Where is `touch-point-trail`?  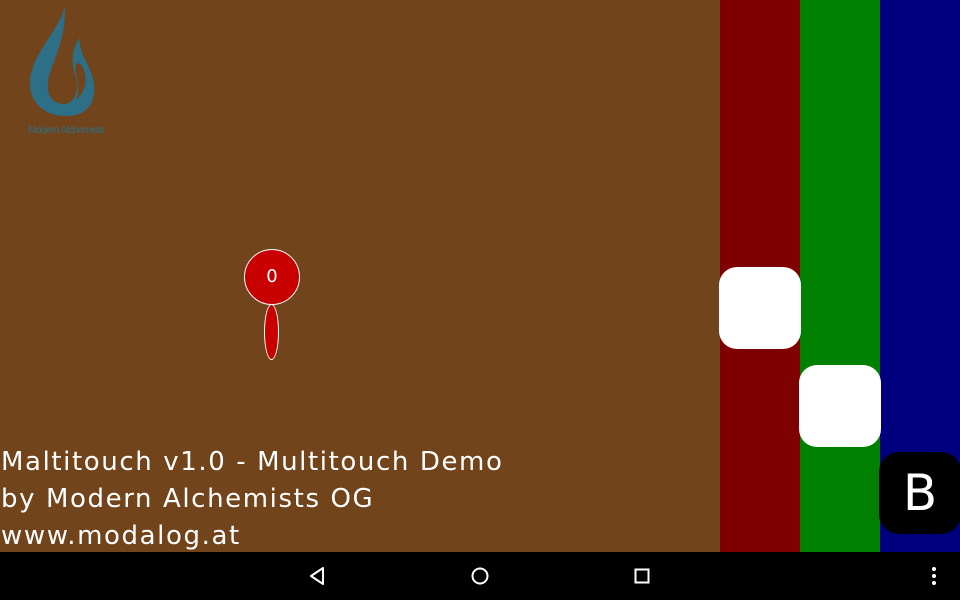 touch-point-trail is located at coordinates (271, 332).